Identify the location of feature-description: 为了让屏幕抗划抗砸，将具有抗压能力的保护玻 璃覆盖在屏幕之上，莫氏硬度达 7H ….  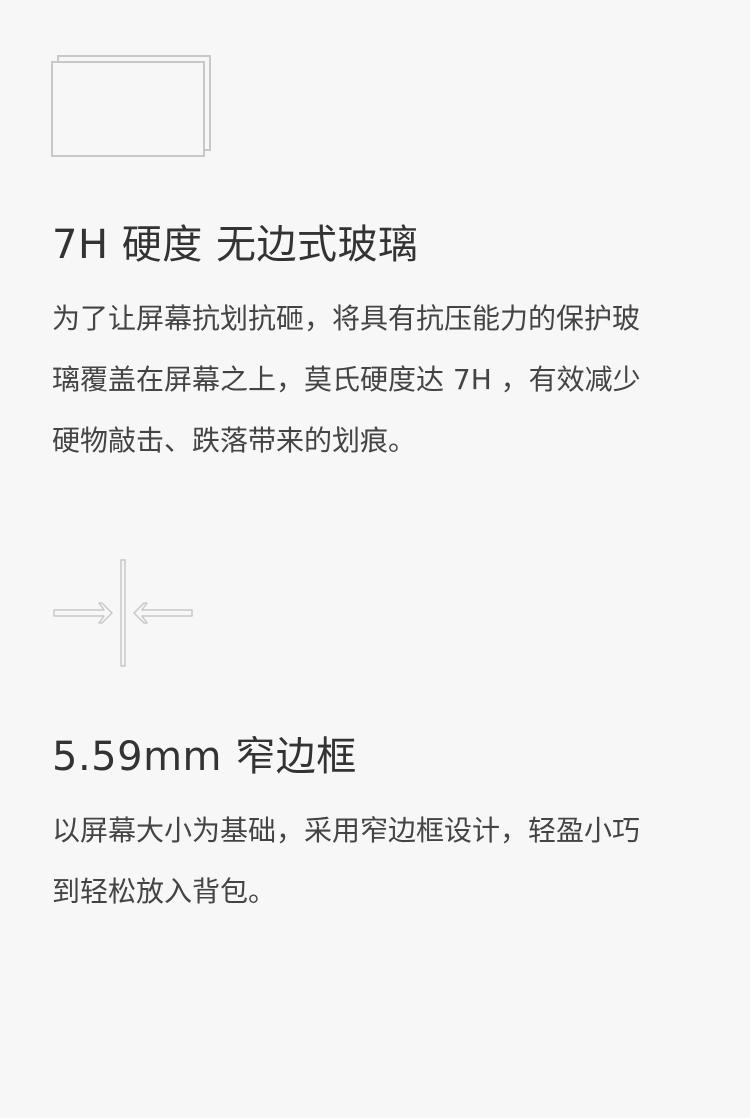
(382, 379).